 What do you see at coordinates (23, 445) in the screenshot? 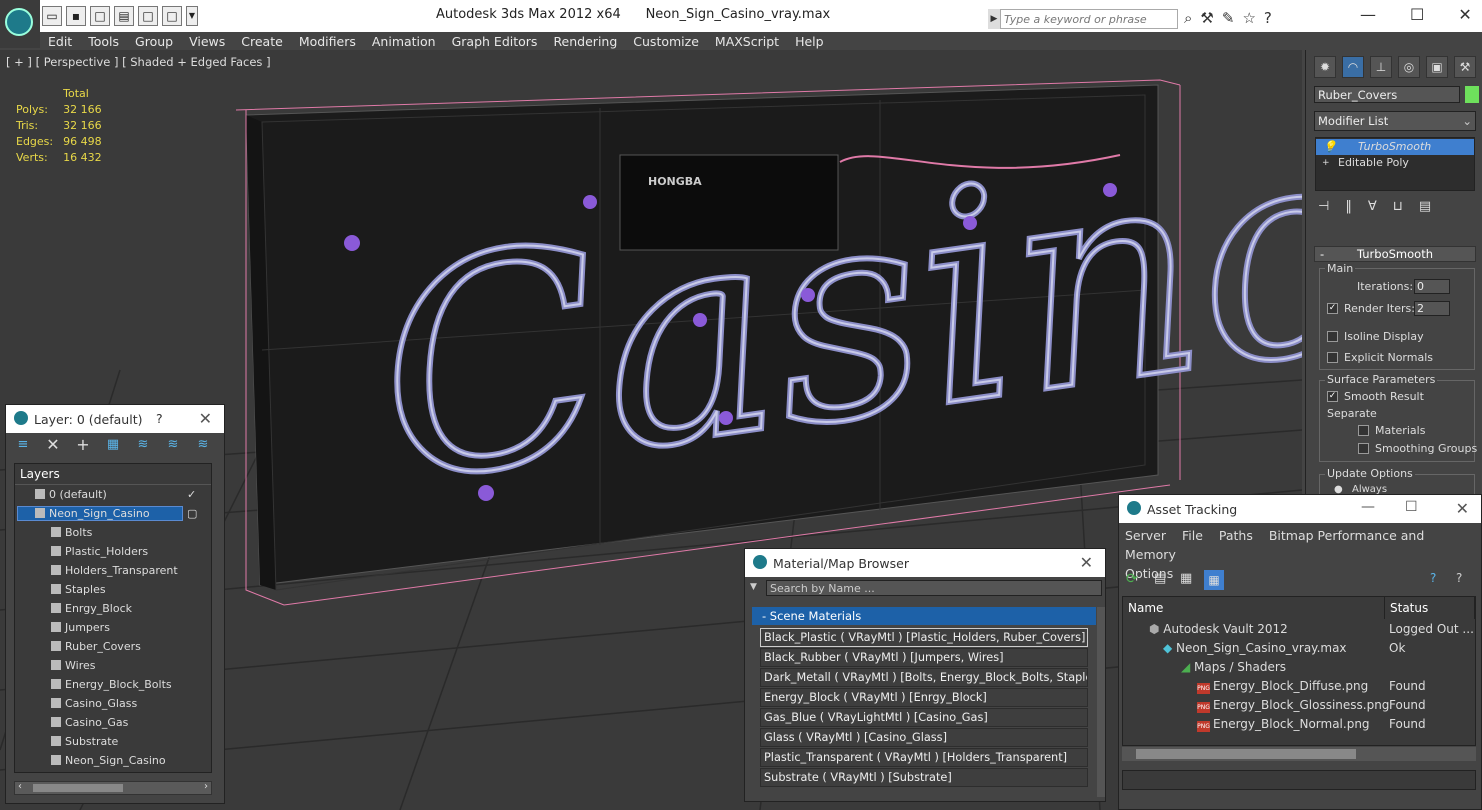
I see `create-layer-icon: ≡` at bounding box center [23, 445].